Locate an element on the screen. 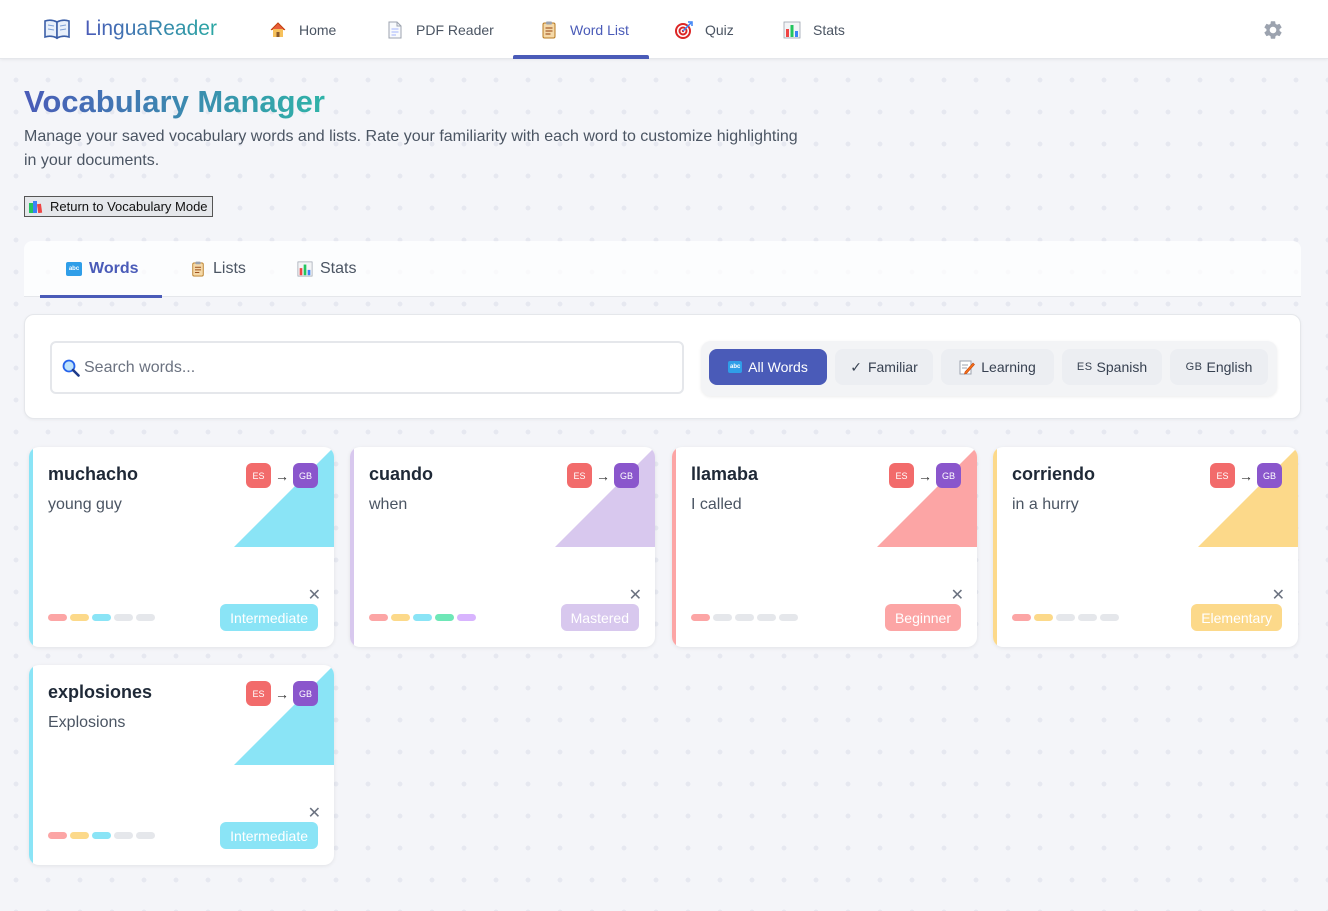  filter-all-words-label: All Words is located at coordinates (778, 367).